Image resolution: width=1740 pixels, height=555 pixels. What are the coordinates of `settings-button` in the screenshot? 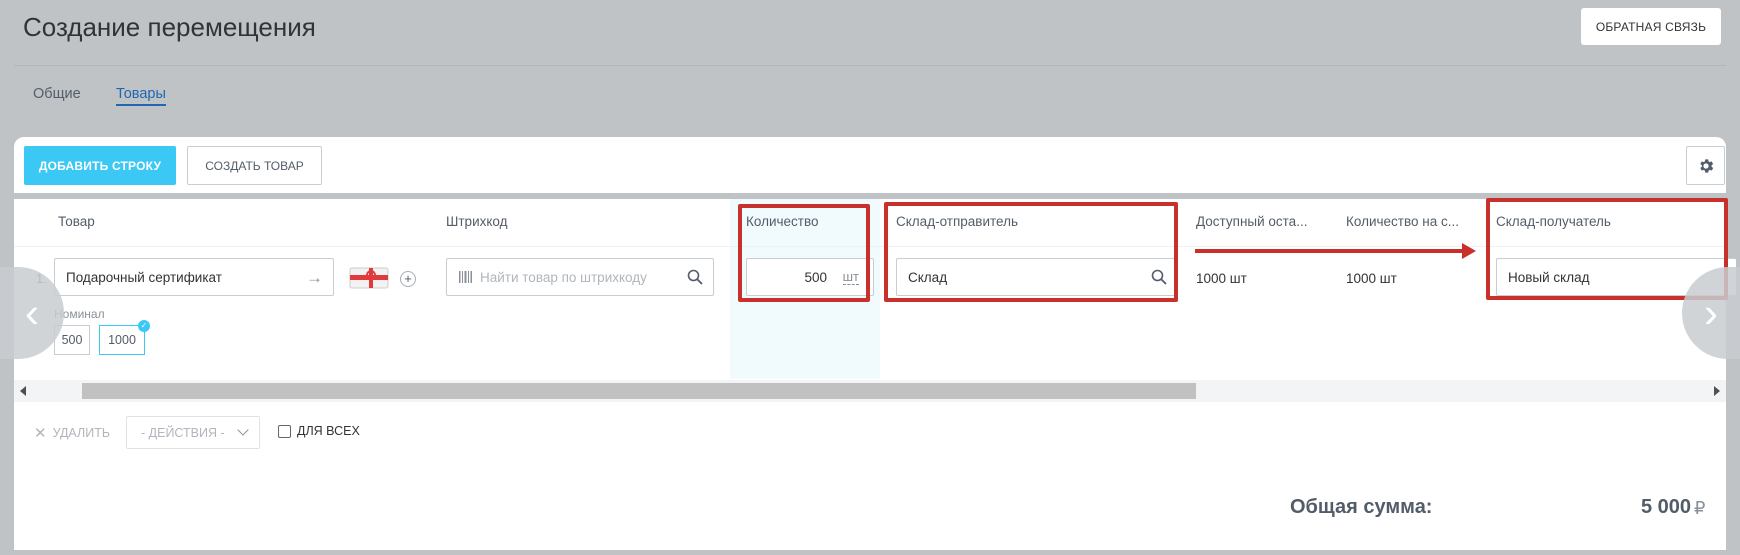 It's located at (1705, 165).